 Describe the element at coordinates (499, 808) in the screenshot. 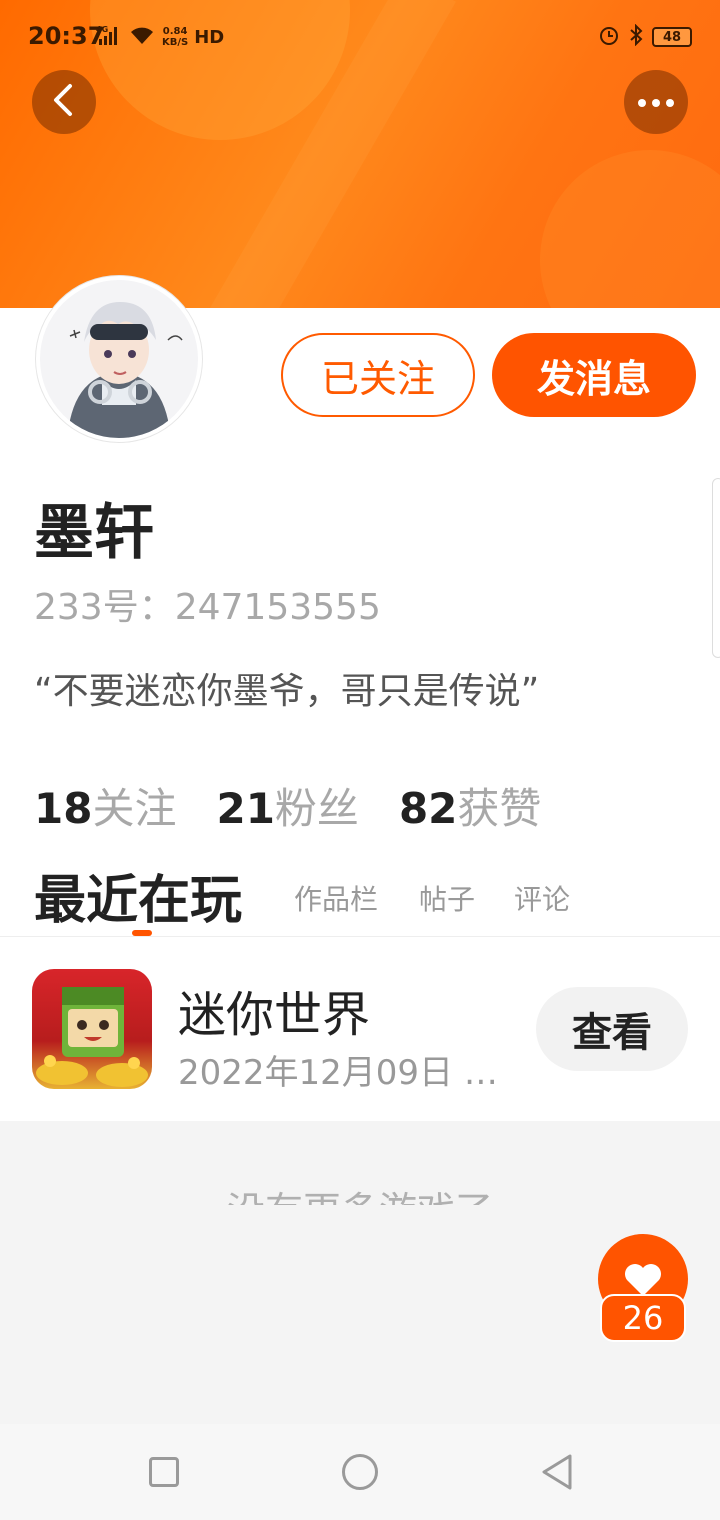

I see `stat-label: 获赞` at that location.